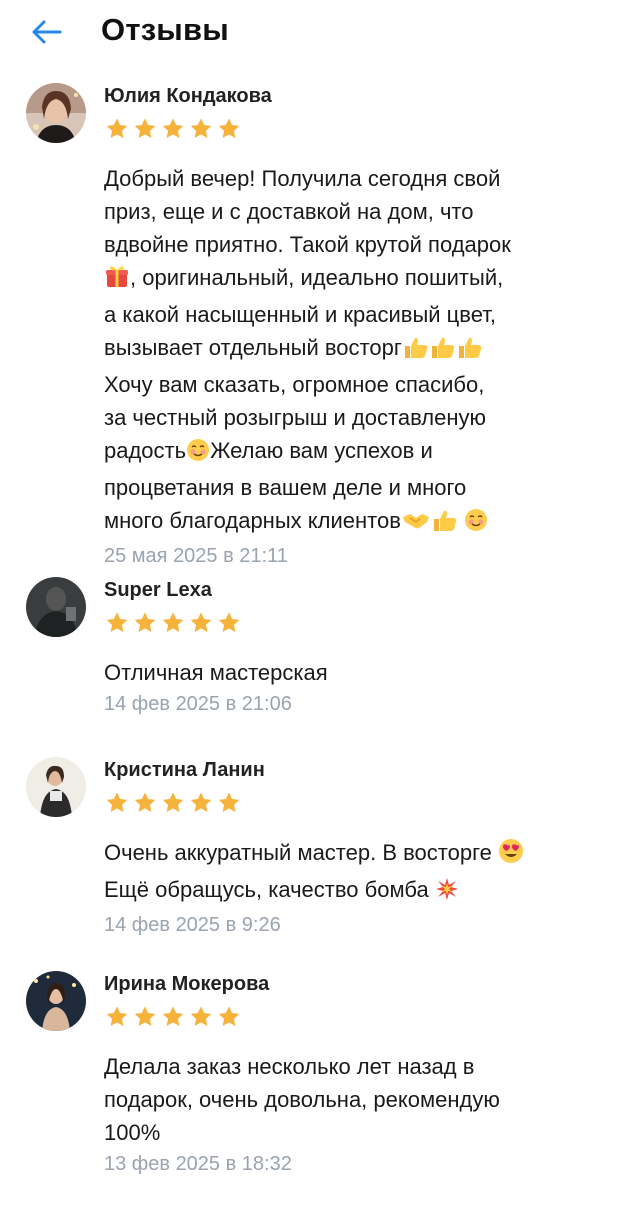  I want to click on collision-emoji-icon, so click(447, 893).